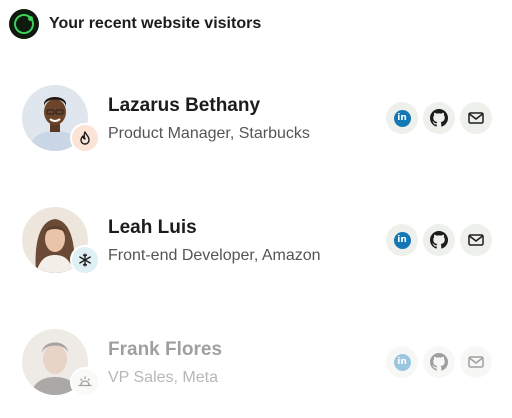 This screenshot has width=512, height=418. I want to click on visitor-name: Frank Flores, so click(165, 349).